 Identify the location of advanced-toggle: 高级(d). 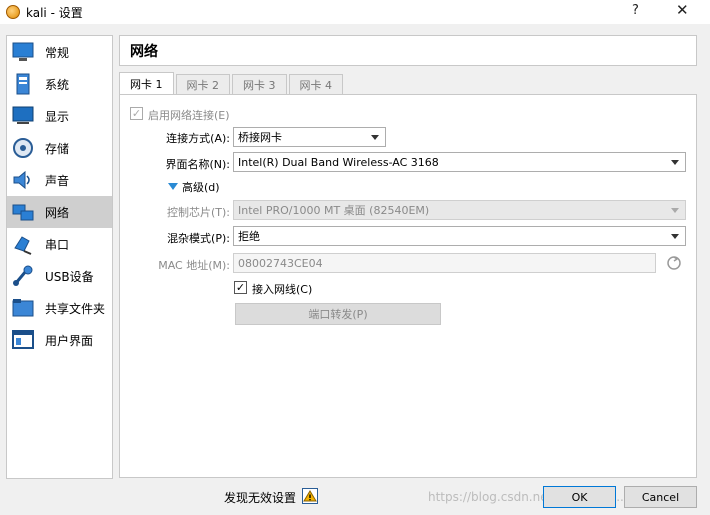
(194, 187).